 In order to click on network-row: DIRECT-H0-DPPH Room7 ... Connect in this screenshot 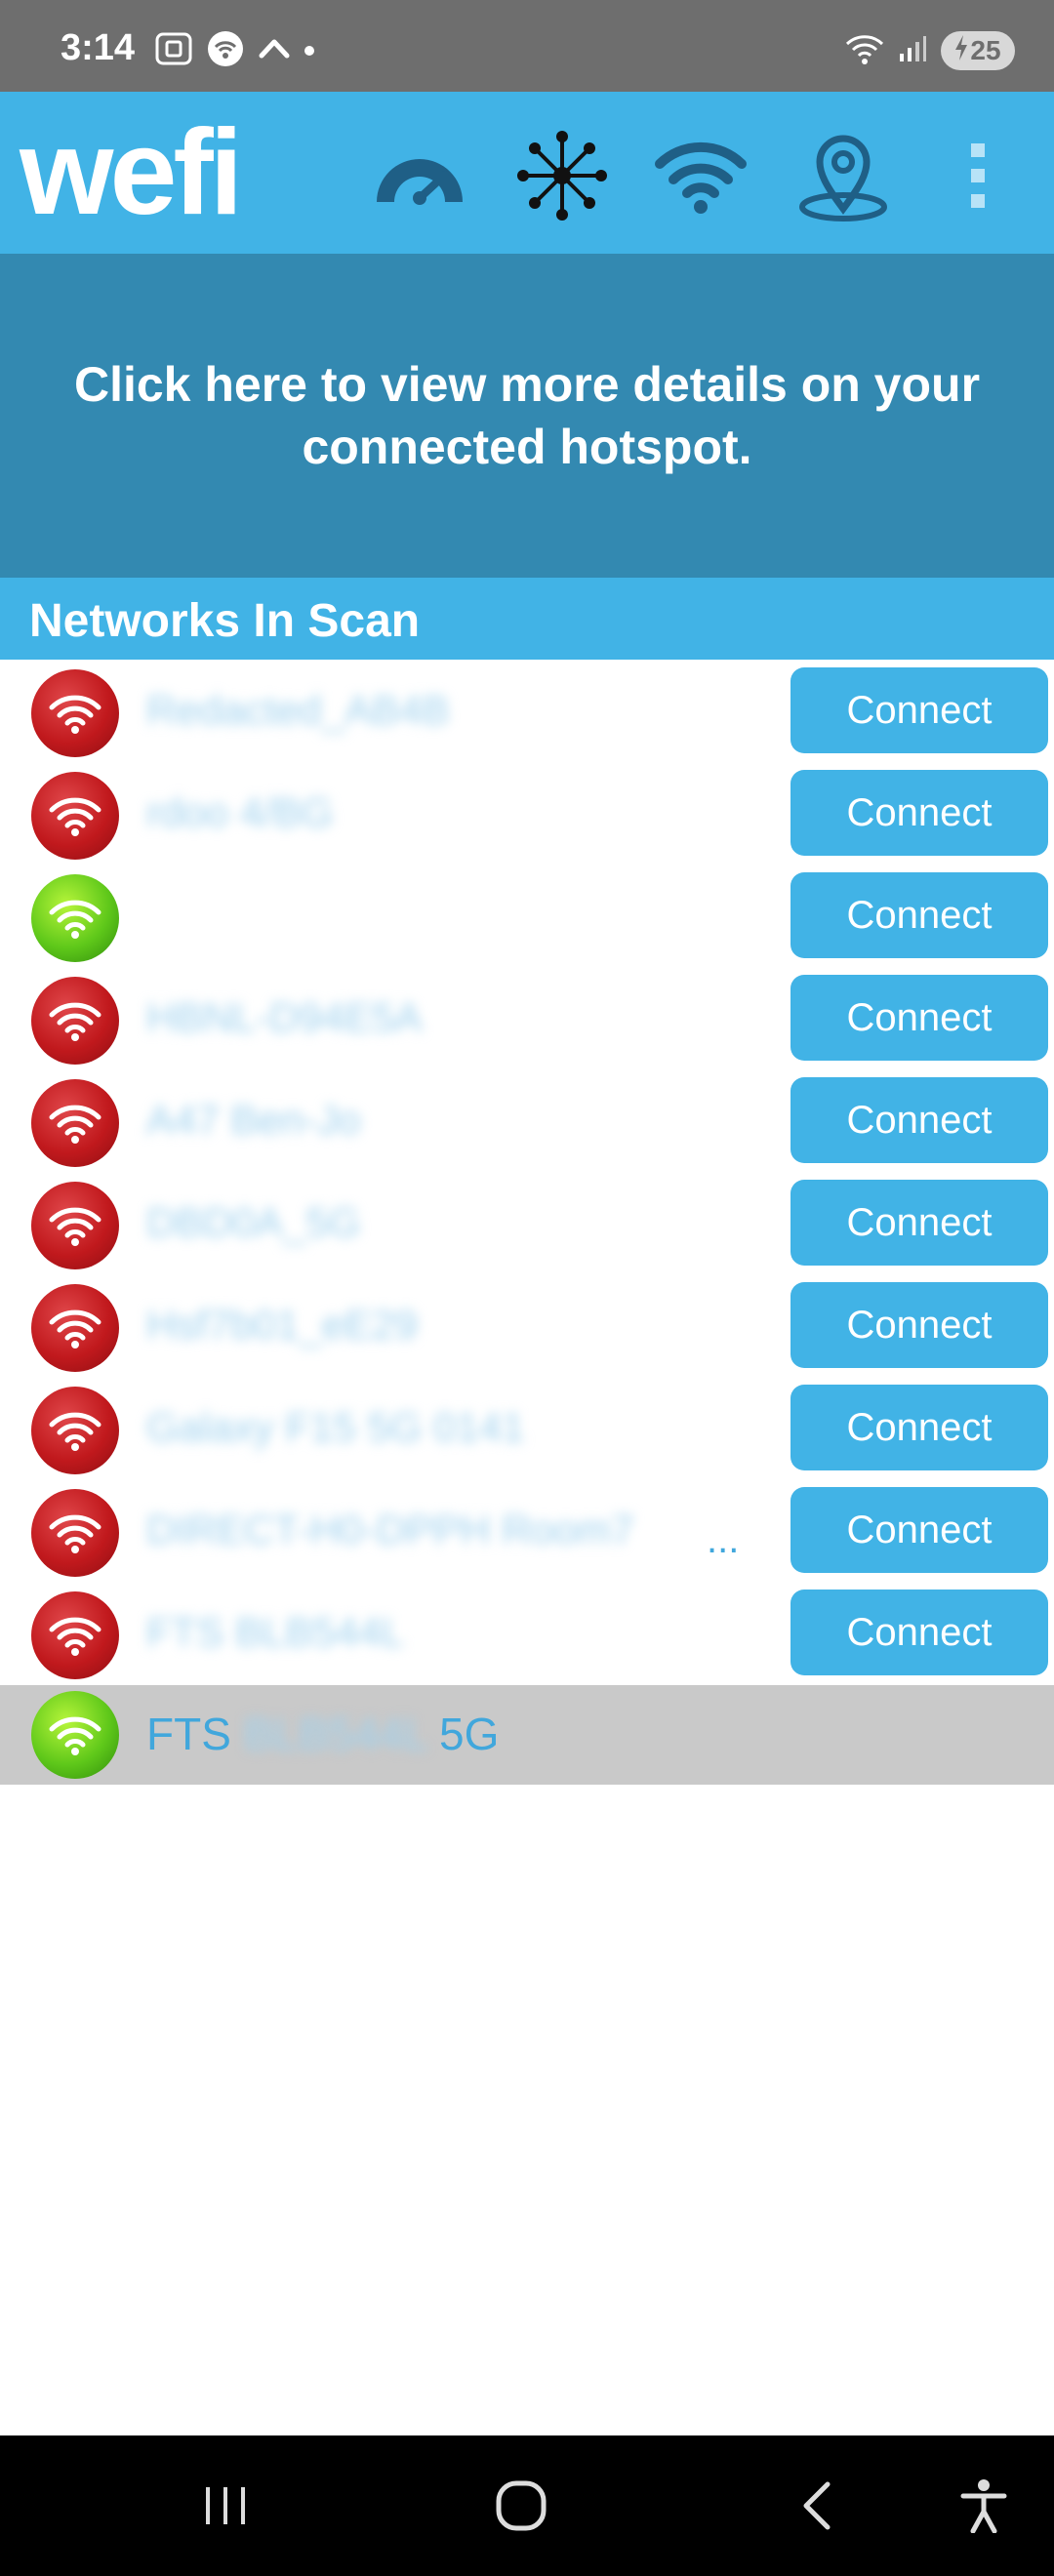, I will do `click(527, 1530)`.